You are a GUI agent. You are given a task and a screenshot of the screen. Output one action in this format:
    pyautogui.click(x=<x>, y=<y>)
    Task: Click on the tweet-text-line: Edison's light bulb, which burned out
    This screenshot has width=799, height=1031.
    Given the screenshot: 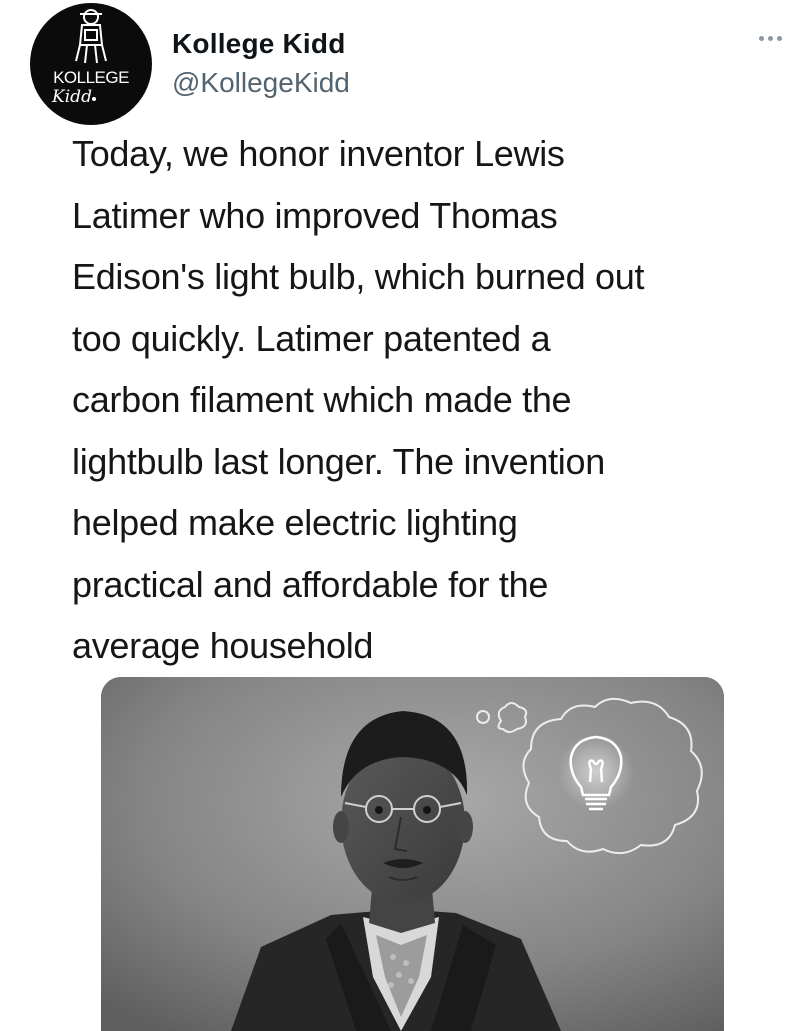 What is the action you would take?
    pyautogui.click(x=358, y=276)
    